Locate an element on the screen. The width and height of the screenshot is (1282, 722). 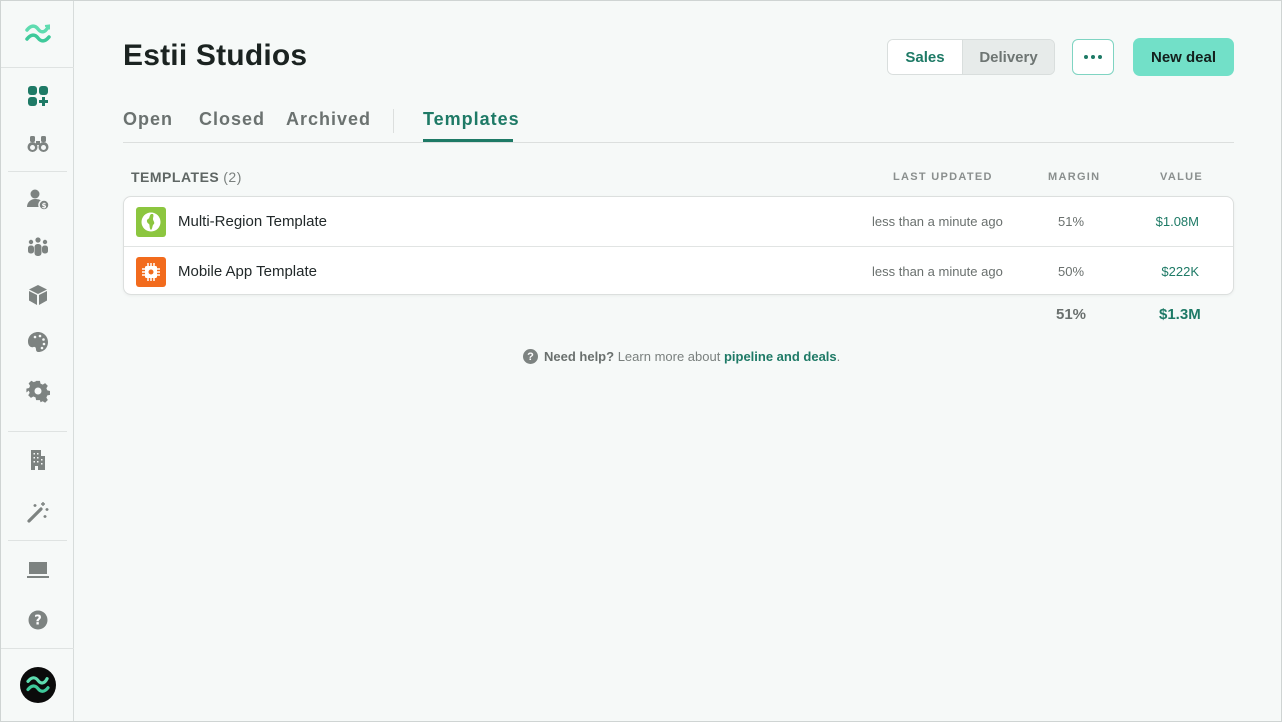
laptop-icon is located at coordinates (37, 570).